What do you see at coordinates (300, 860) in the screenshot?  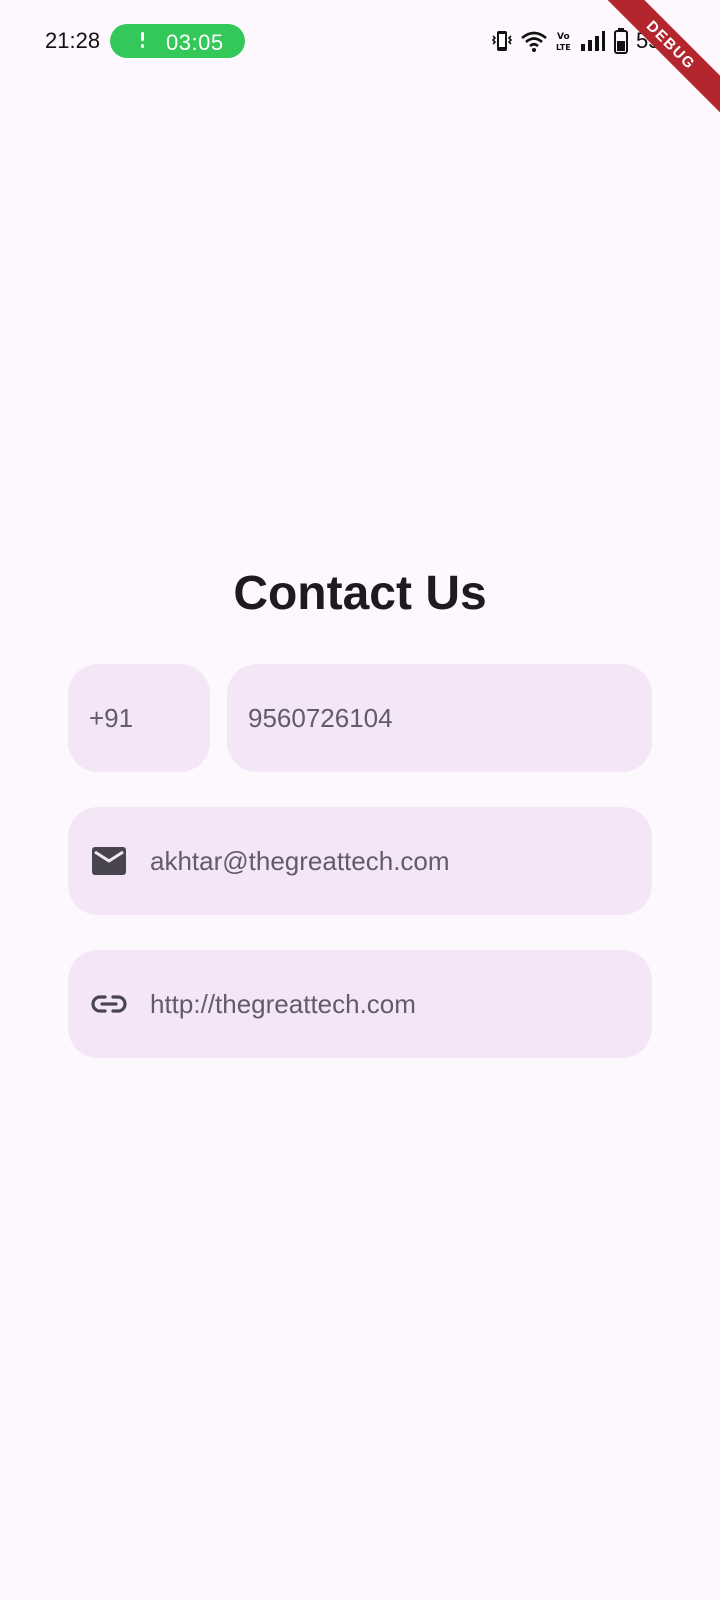 I see `email-value: akhtar@thegreattech.com` at bounding box center [300, 860].